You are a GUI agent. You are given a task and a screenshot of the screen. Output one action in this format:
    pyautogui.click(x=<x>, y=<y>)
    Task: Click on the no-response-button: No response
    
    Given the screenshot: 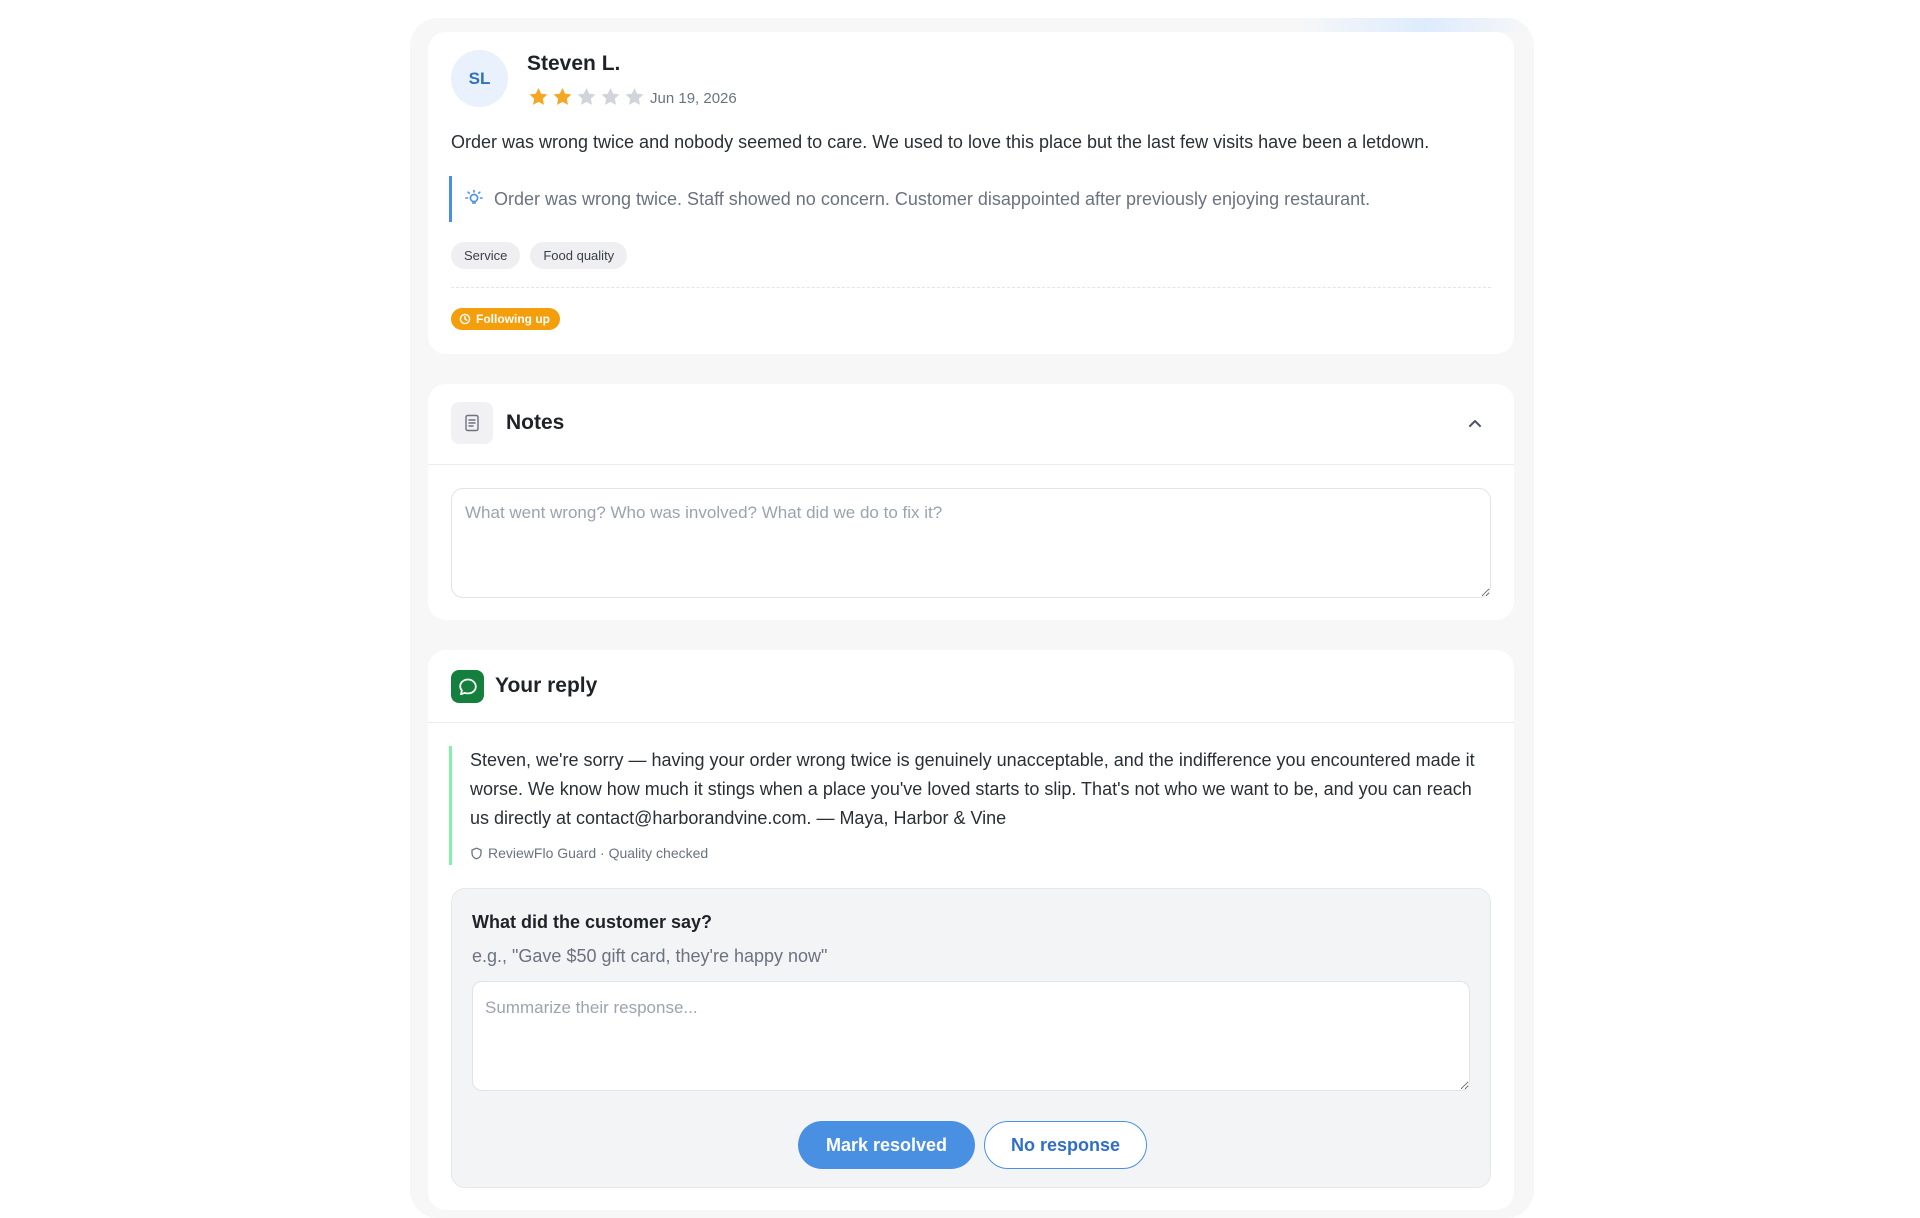 What is the action you would take?
    pyautogui.click(x=1065, y=1145)
    